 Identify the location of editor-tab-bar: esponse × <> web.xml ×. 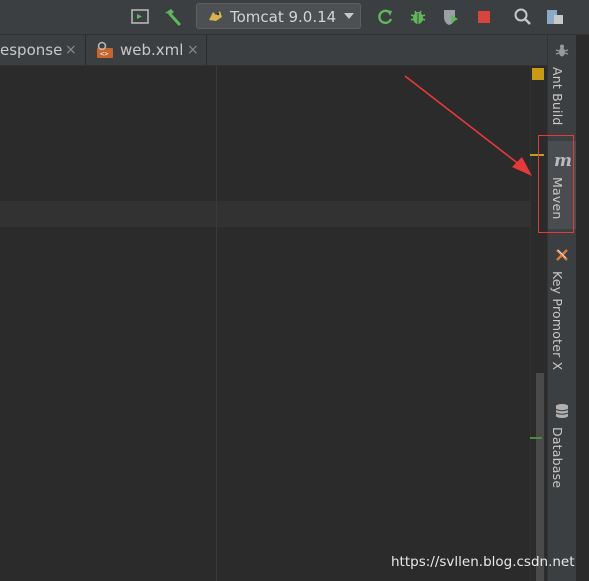
(273, 50).